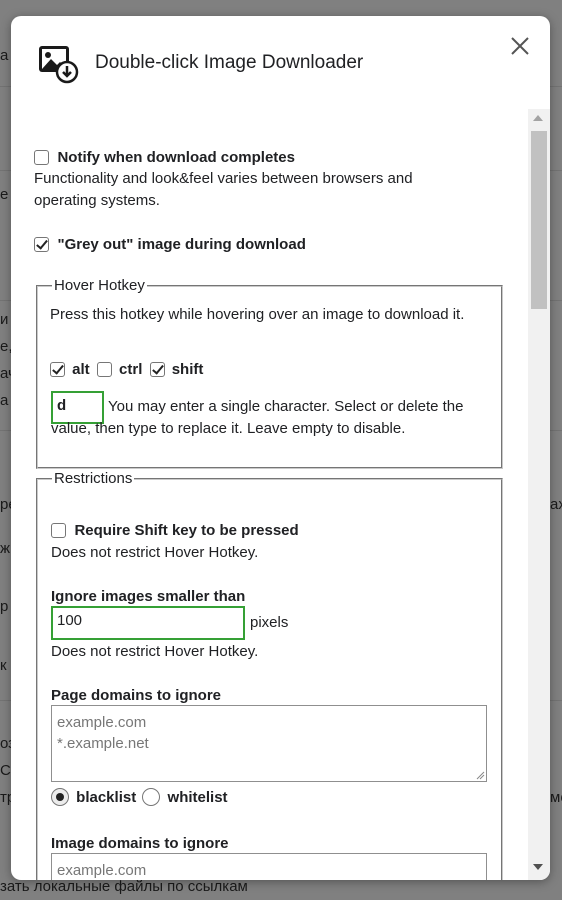 This screenshot has width=562, height=900. What do you see at coordinates (4, 194) in the screenshot?
I see `background-text: е` at bounding box center [4, 194].